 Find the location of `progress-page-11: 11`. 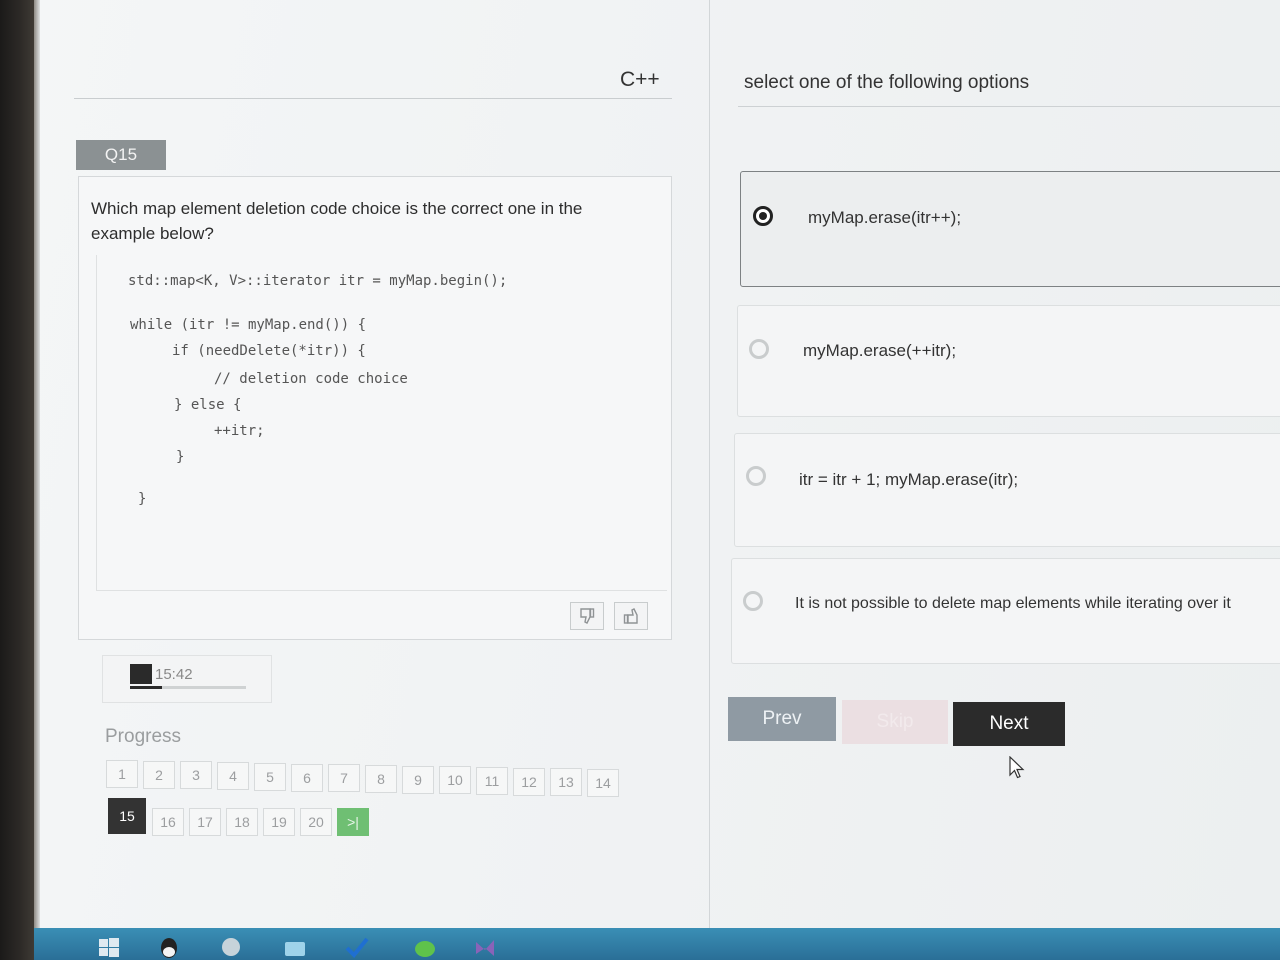

progress-page-11: 11 is located at coordinates (492, 781).